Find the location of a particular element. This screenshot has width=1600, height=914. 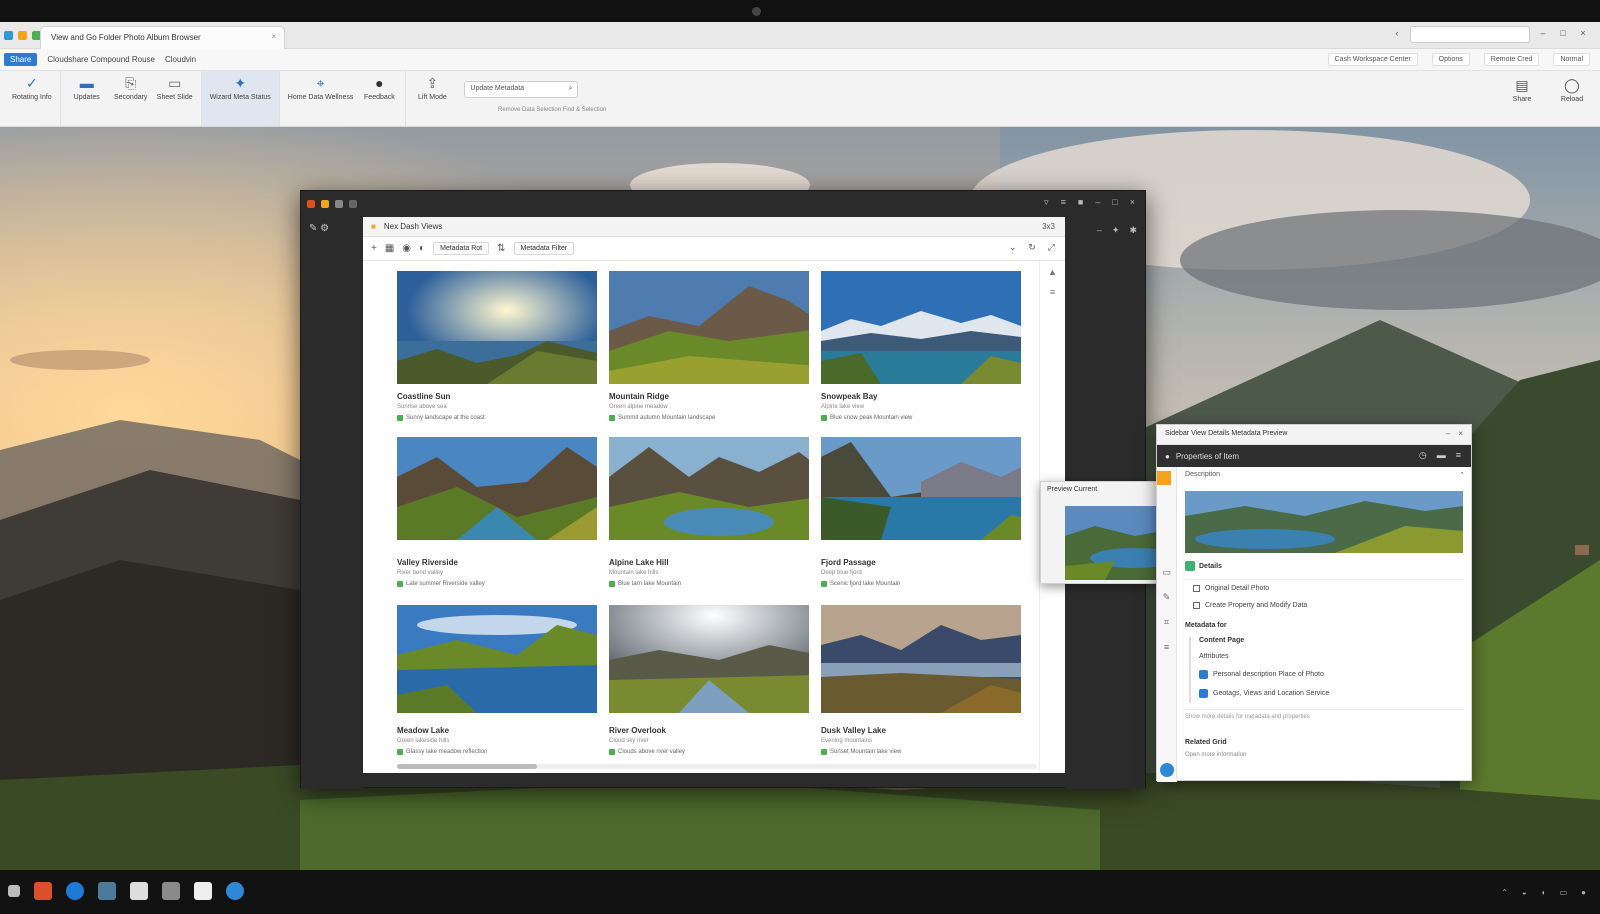

metadata-row: Geotags, Views and Location Service is located at coordinates (1332, 693).